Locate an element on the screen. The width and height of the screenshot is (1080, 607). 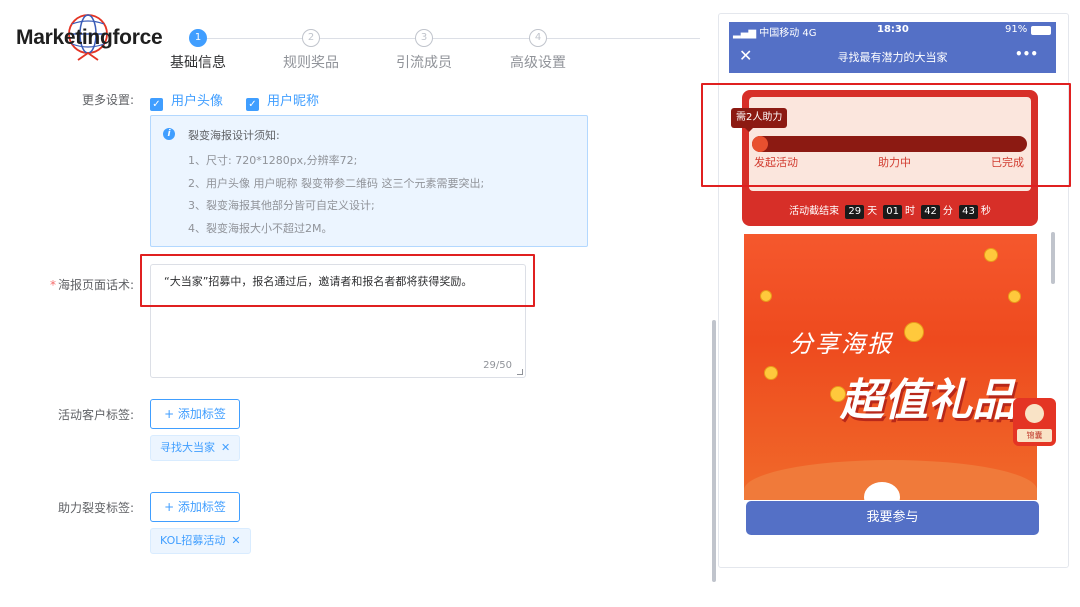
notice-title: 裂变海报设计须知: is located at coordinates (234, 135).